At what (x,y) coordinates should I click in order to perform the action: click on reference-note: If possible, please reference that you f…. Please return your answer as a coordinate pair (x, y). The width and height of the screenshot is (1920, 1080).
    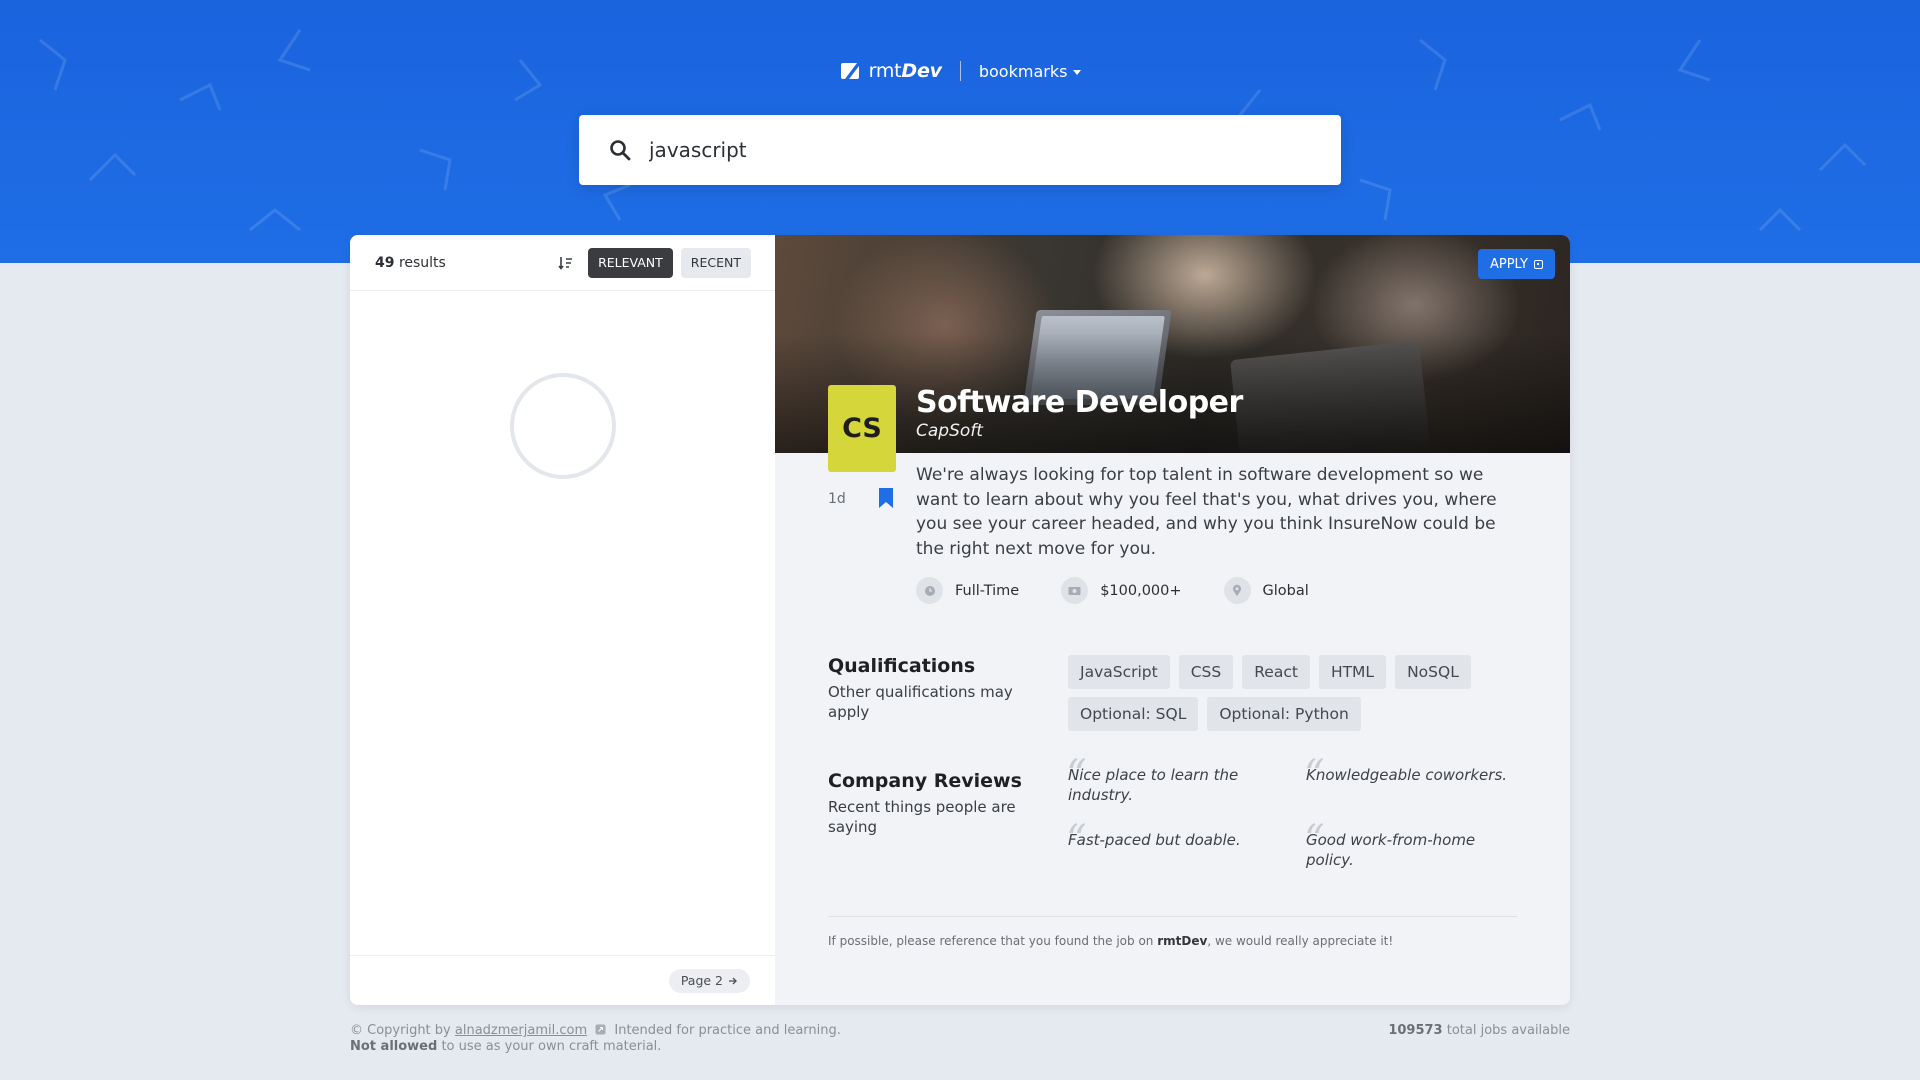
    Looking at the image, I should click on (1110, 941).